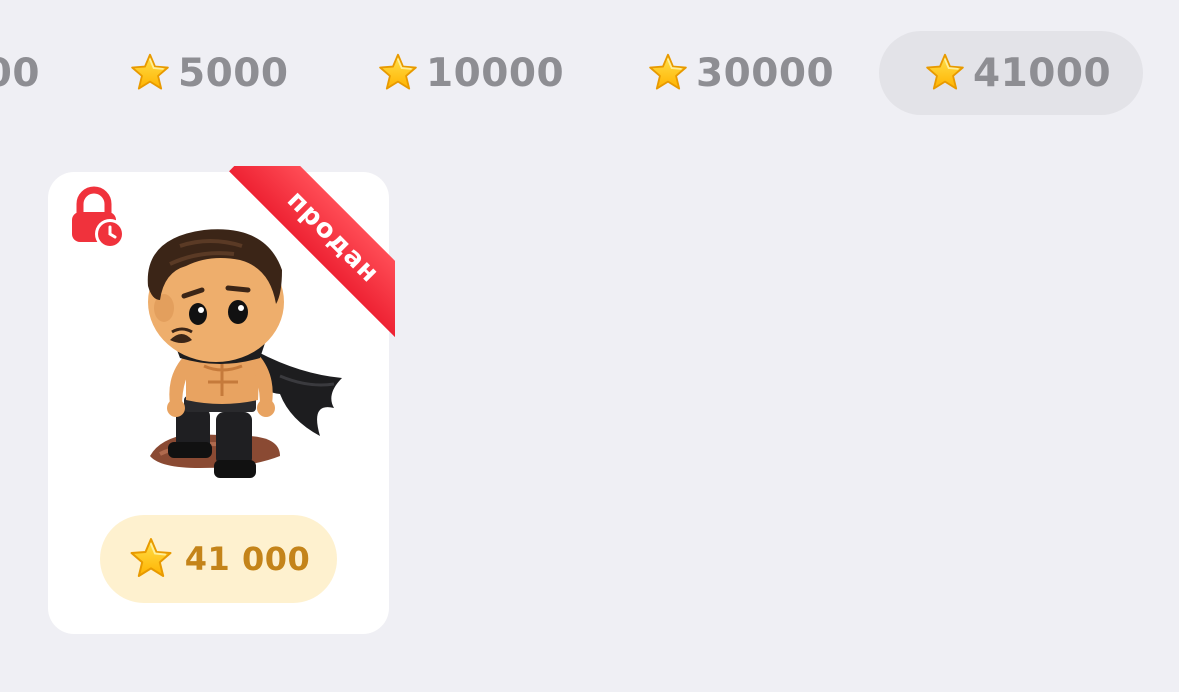 This screenshot has height=692, width=1179. Describe the element at coordinates (1042, 73) in the screenshot. I see `filter-chip-label: 41000` at that location.